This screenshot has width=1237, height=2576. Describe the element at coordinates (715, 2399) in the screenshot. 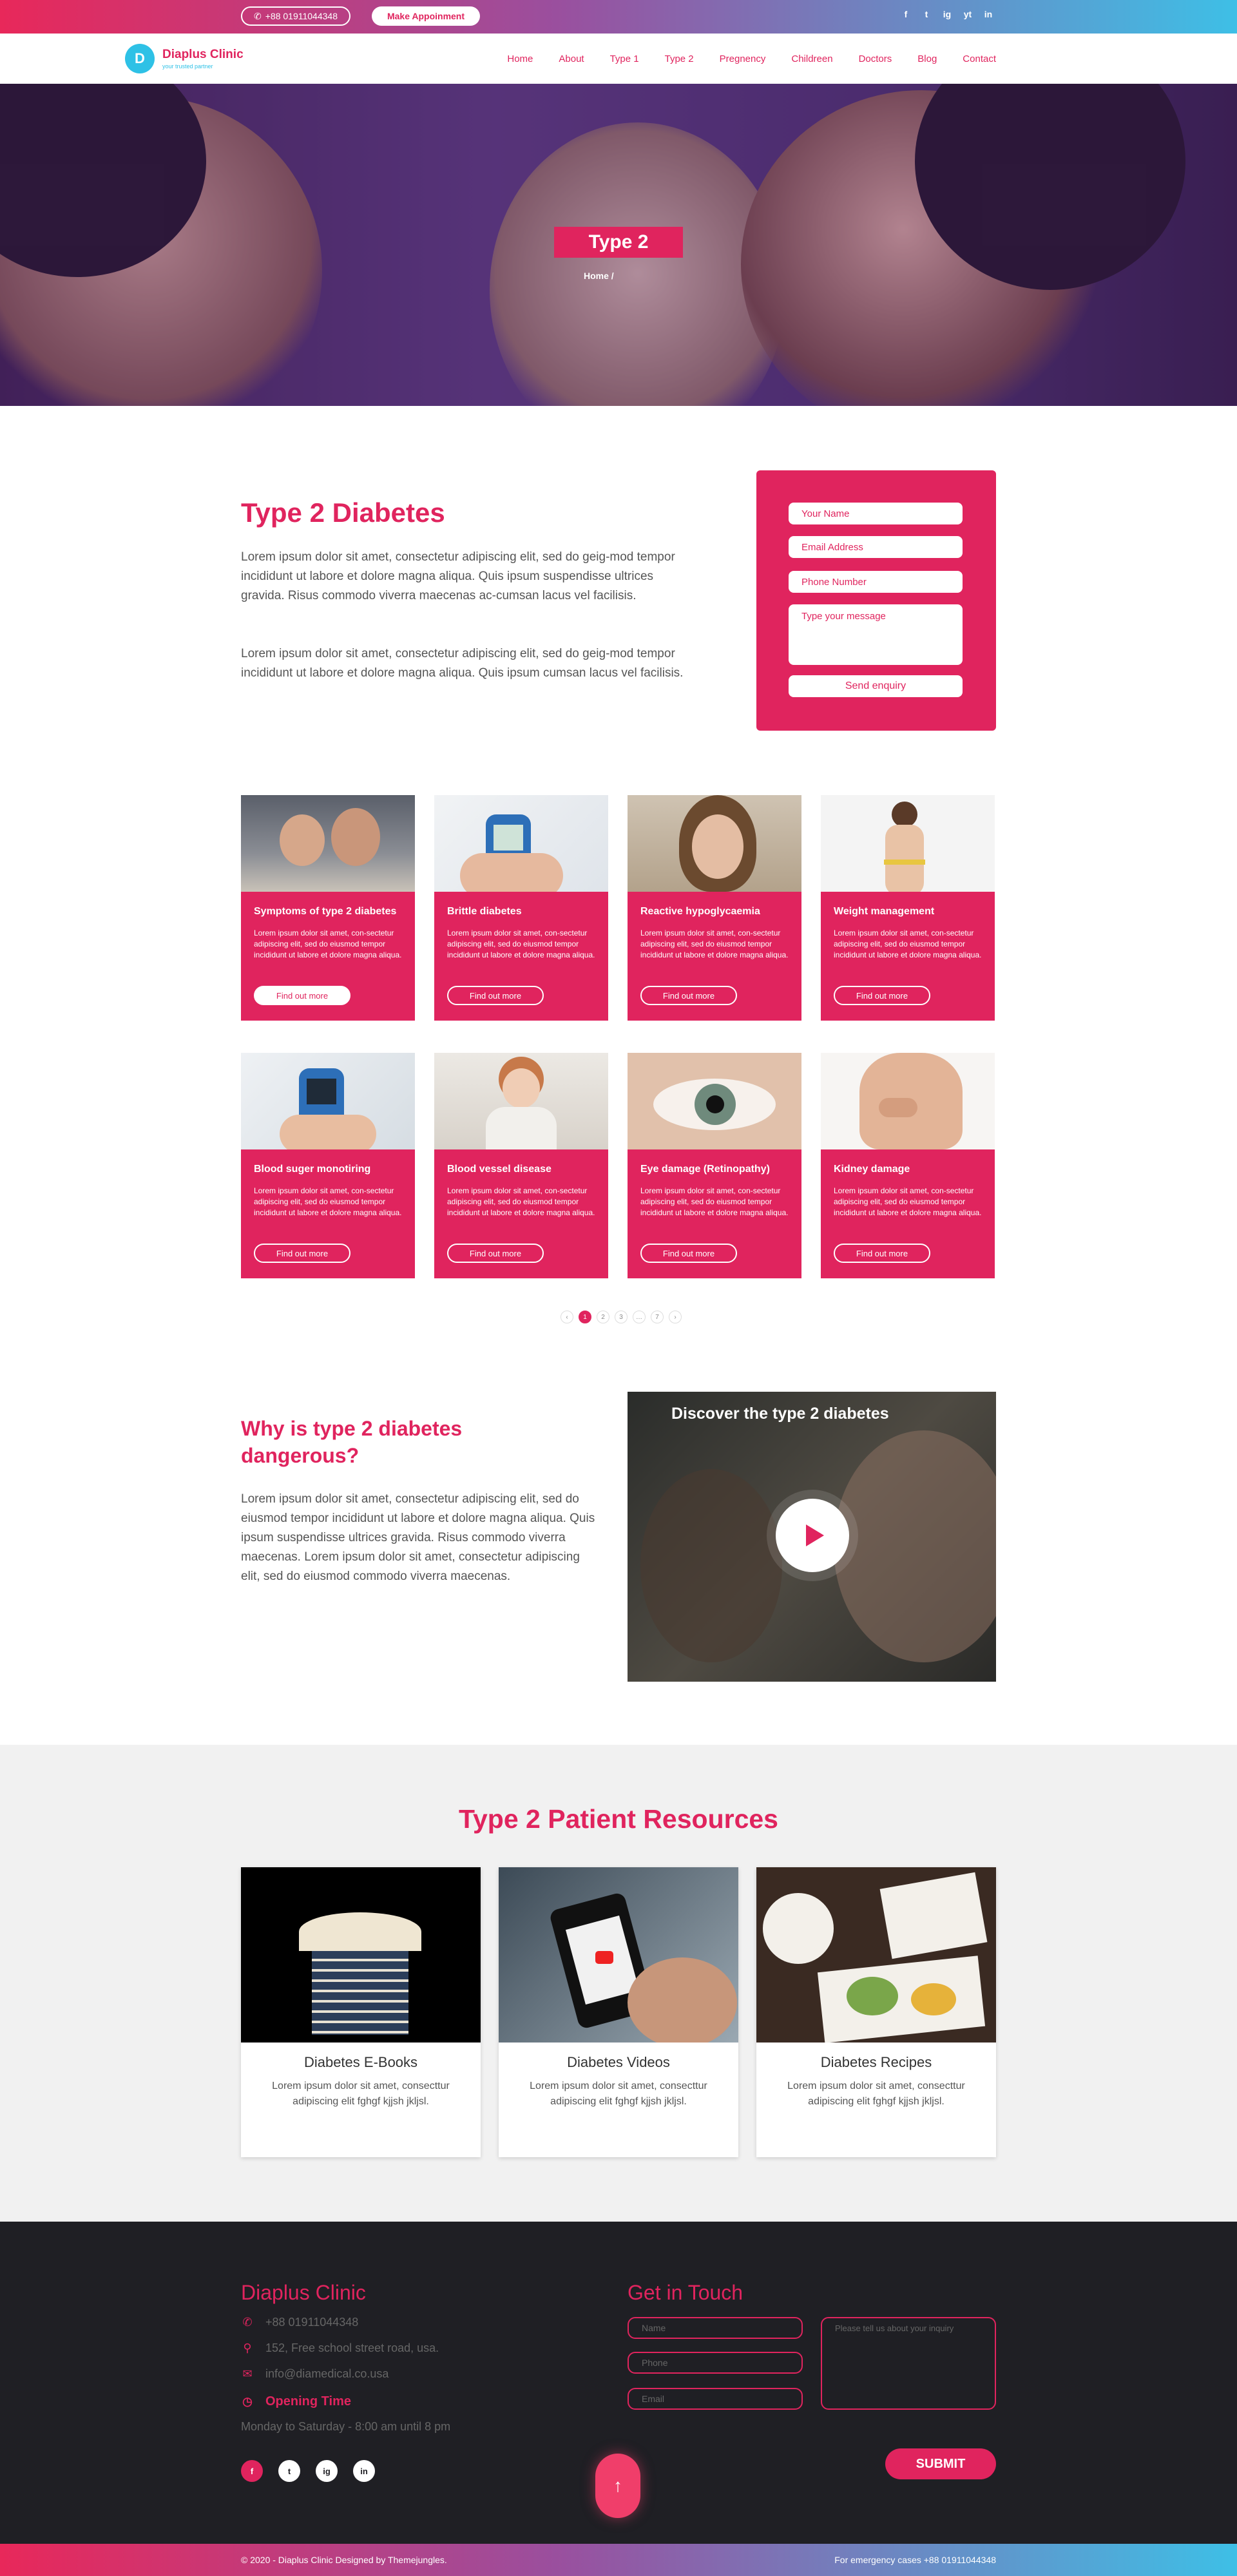

I see `footer-email-input: Email` at that location.